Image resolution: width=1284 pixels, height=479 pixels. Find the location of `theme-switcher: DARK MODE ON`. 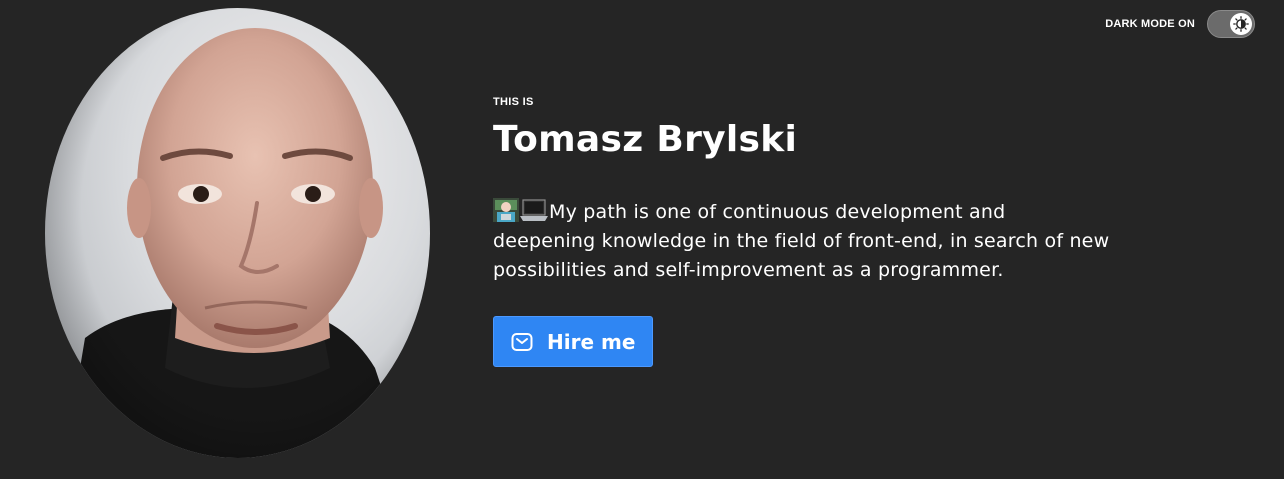

theme-switcher: DARK MODE ON is located at coordinates (1180, 24).